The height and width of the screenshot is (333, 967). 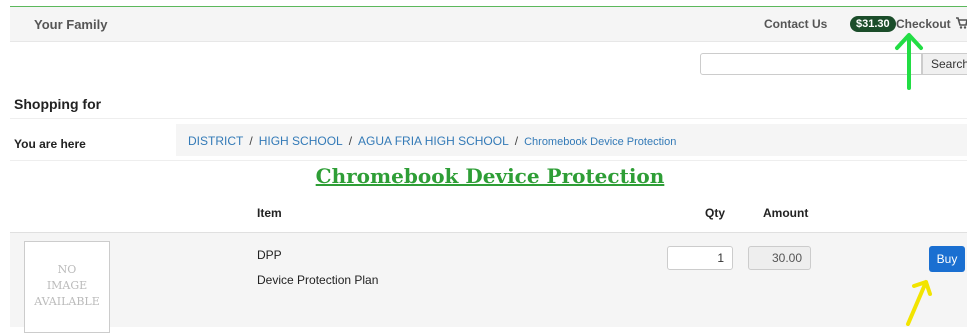 I want to click on top-navbar: Your Family Contact Us $31.30 Checkout, so click(x=488, y=24).